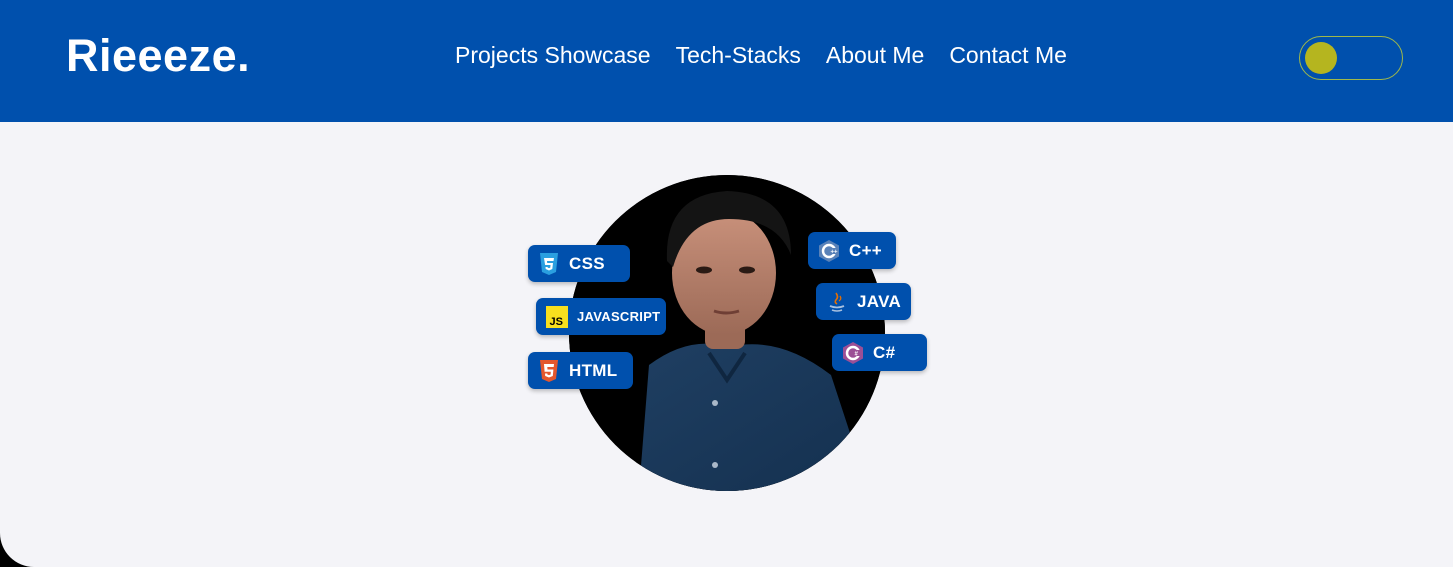  I want to click on badge-csharp: # C#, so click(879, 352).